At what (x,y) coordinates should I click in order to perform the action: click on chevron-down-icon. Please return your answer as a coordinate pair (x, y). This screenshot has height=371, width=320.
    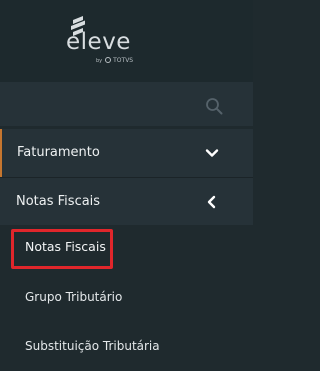
    Looking at the image, I should click on (212, 153).